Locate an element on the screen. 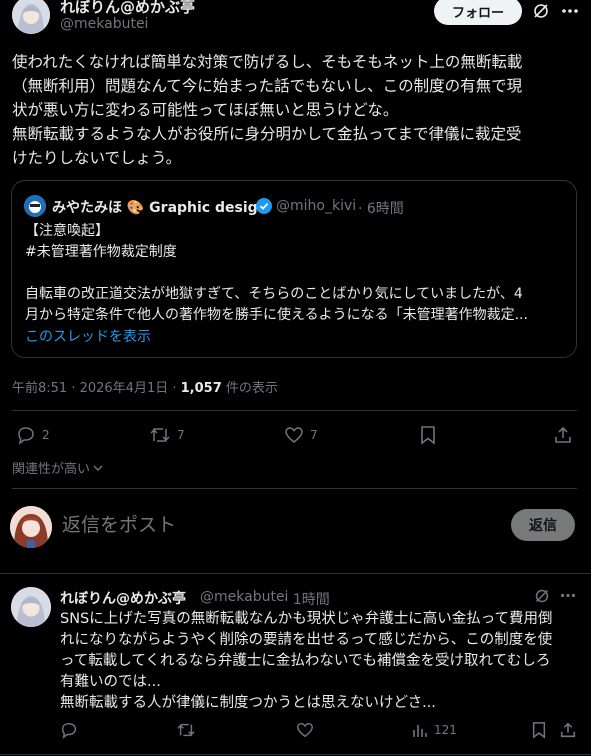 This screenshot has width=591, height=756. post-line: （無断利用）問題なんて今に始まった話でもないし、この制度の有無で現 is located at coordinates (267, 86).